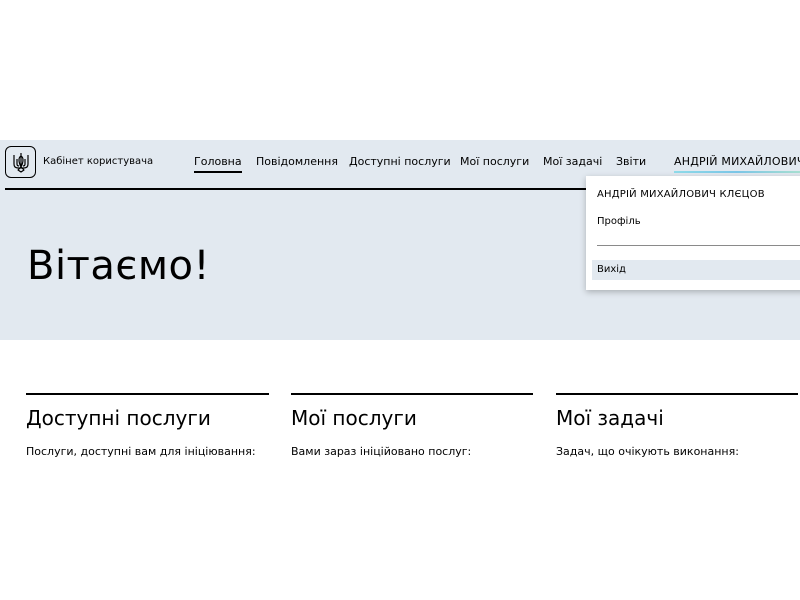 Image resolution: width=800 pixels, height=600 pixels. I want to click on nav-my-tasks: Мої задачі, so click(572, 162).